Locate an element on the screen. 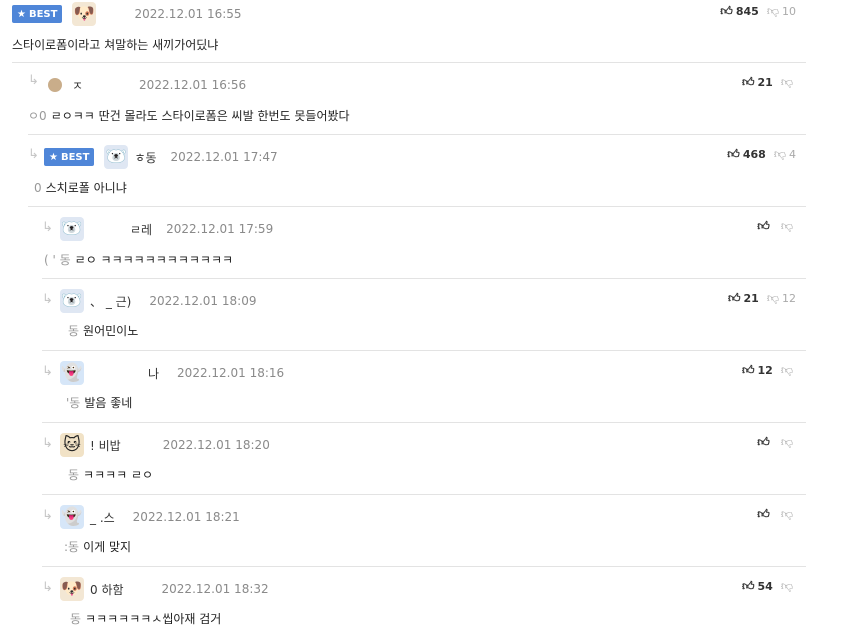 The image size is (850, 636). mention: '동 is located at coordinates (73, 403).